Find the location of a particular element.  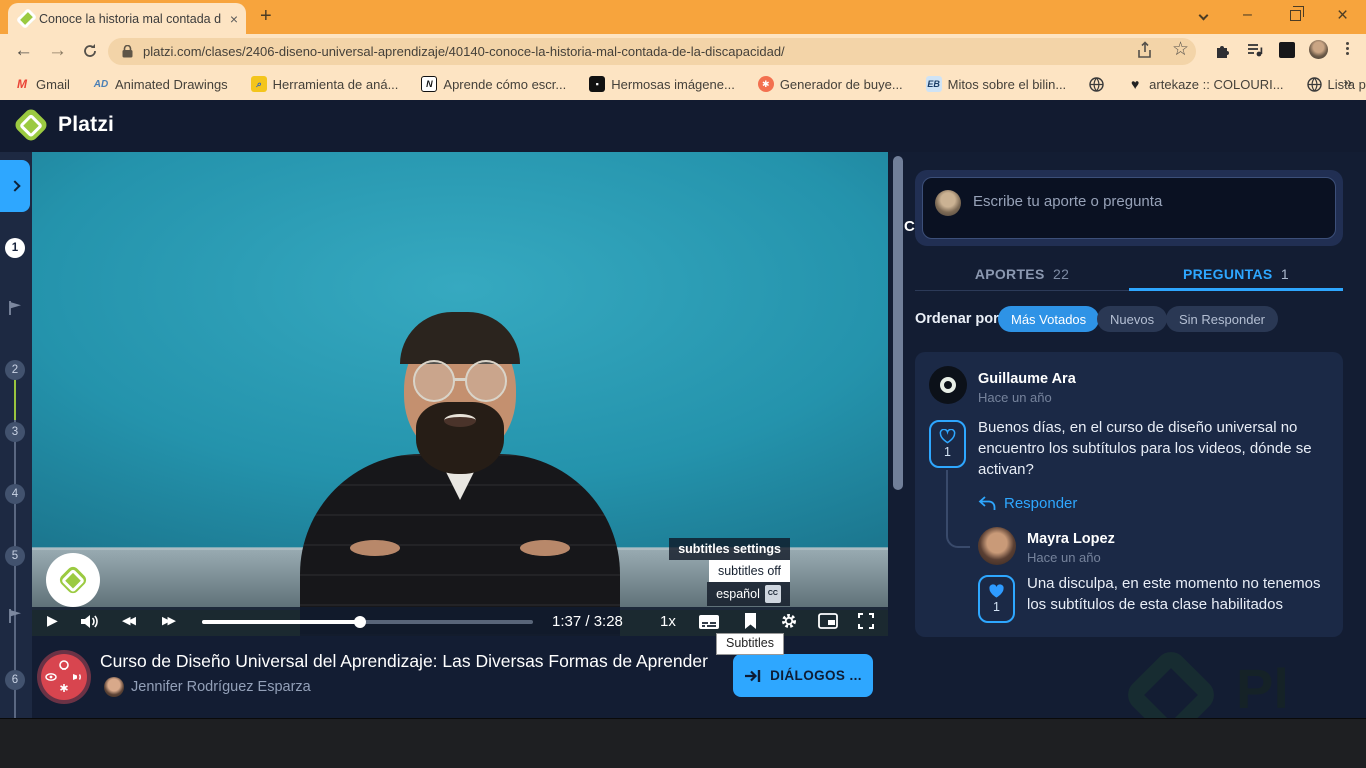

tab-close-icon: × is located at coordinates (234, 19).